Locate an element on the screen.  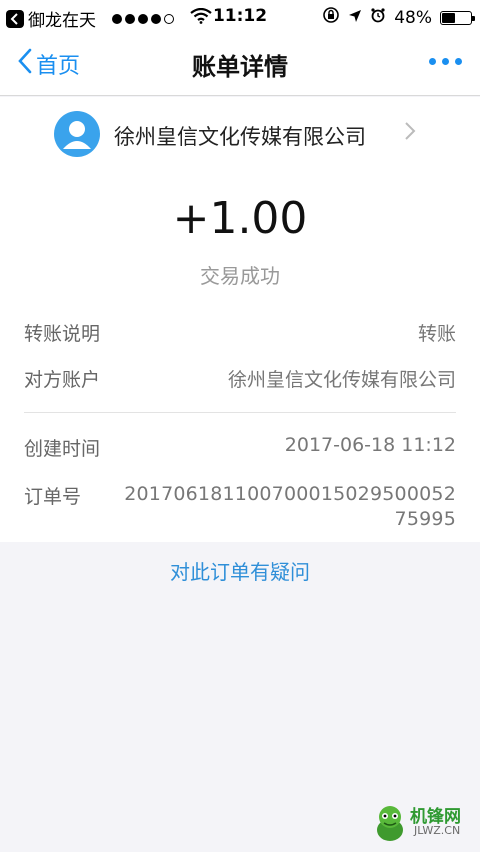
transaction-status: 交易成功 is located at coordinates (240, 276).